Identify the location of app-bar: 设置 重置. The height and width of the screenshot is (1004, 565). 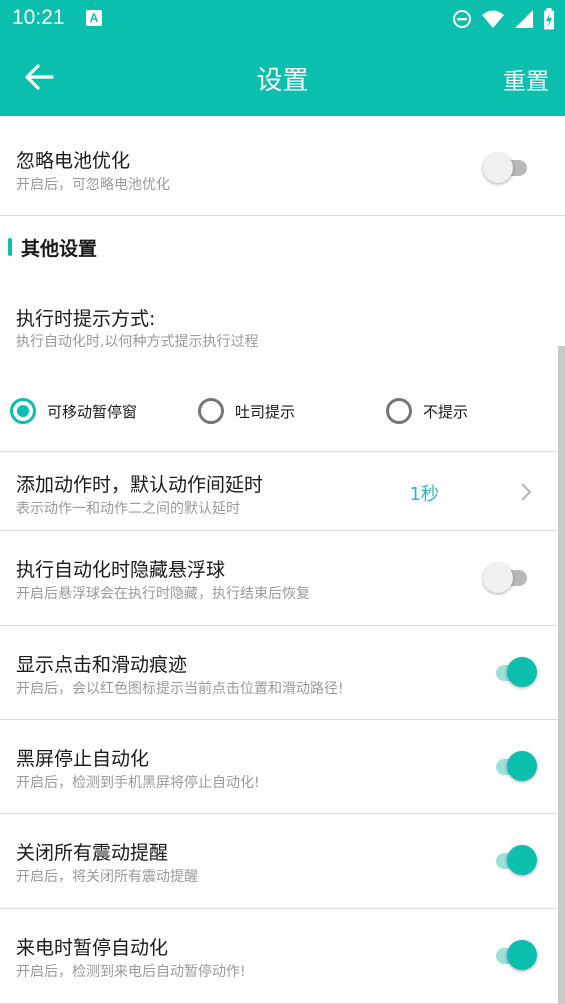
(282, 77).